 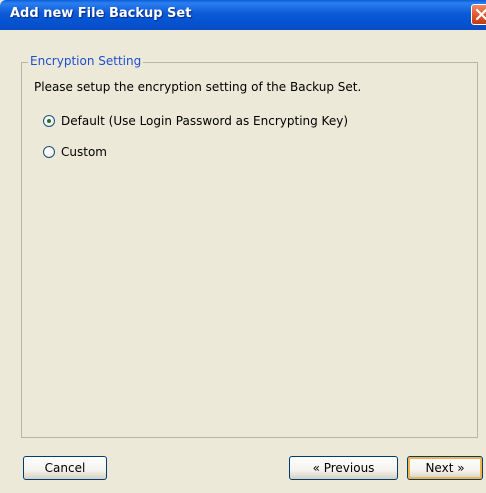 What do you see at coordinates (243, 15) in the screenshot?
I see `title-bar: Add new File Backup Set` at bounding box center [243, 15].